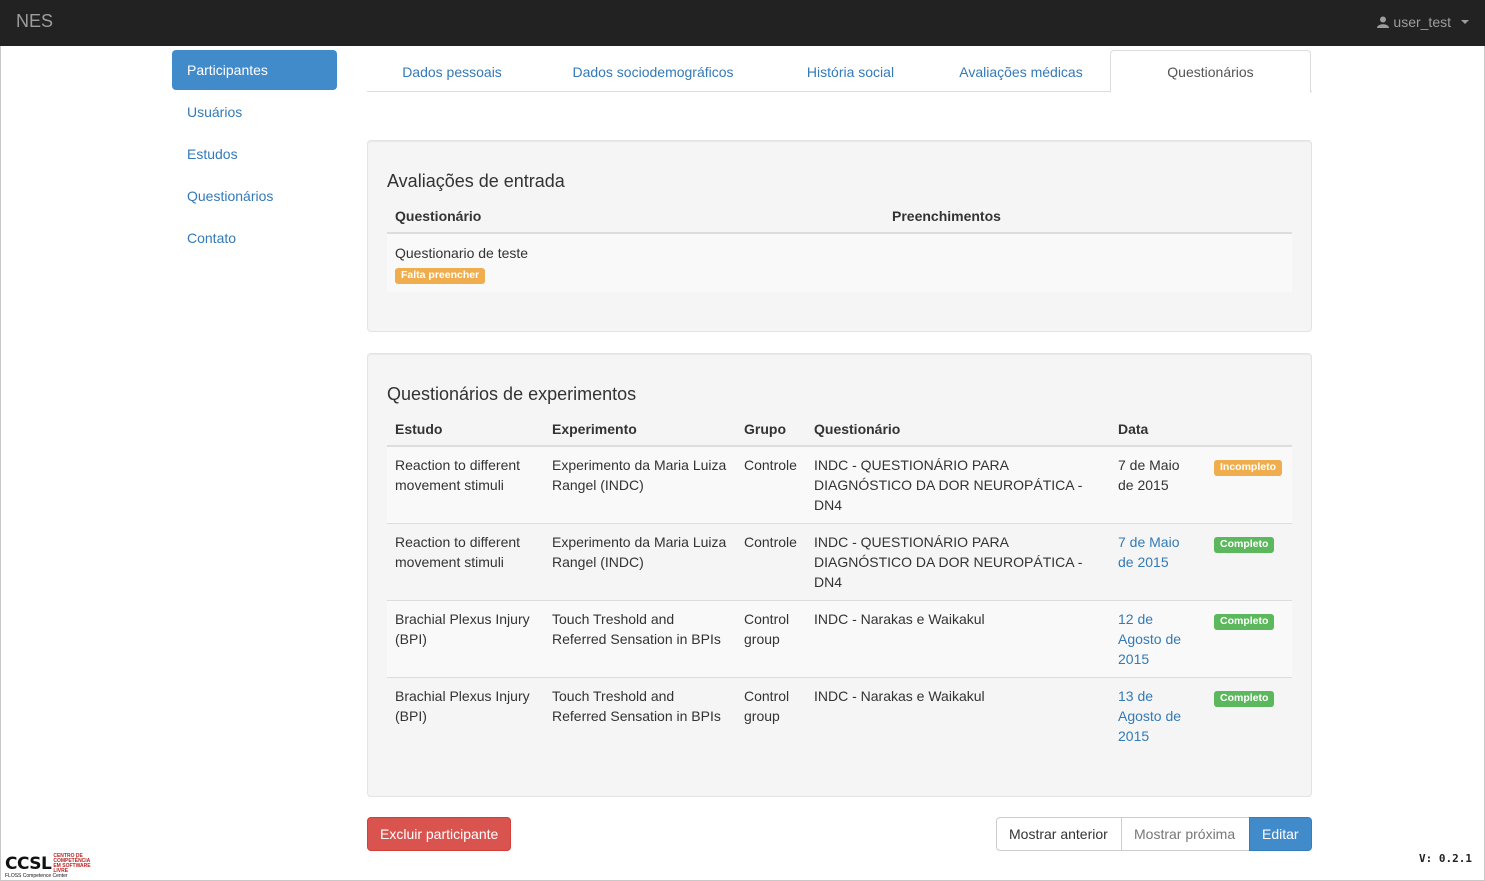  Describe the element at coordinates (452, 71) in the screenshot. I see `tab-dados-pessoais: Dados pessoais` at that location.